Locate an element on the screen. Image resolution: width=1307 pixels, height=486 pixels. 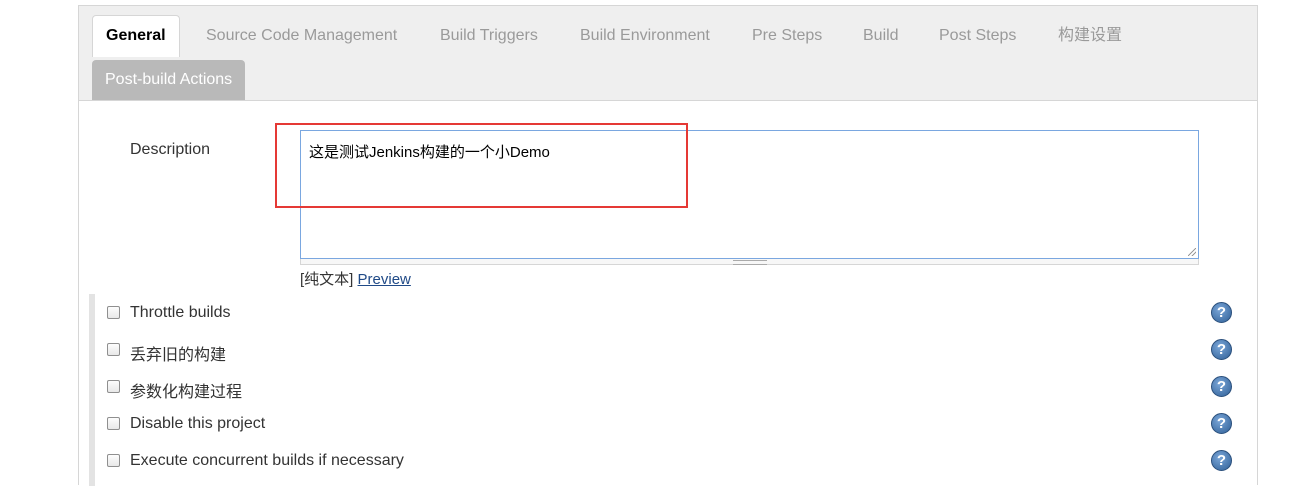
option-label: 参数化构建过程 is located at coordinates (186, 390).